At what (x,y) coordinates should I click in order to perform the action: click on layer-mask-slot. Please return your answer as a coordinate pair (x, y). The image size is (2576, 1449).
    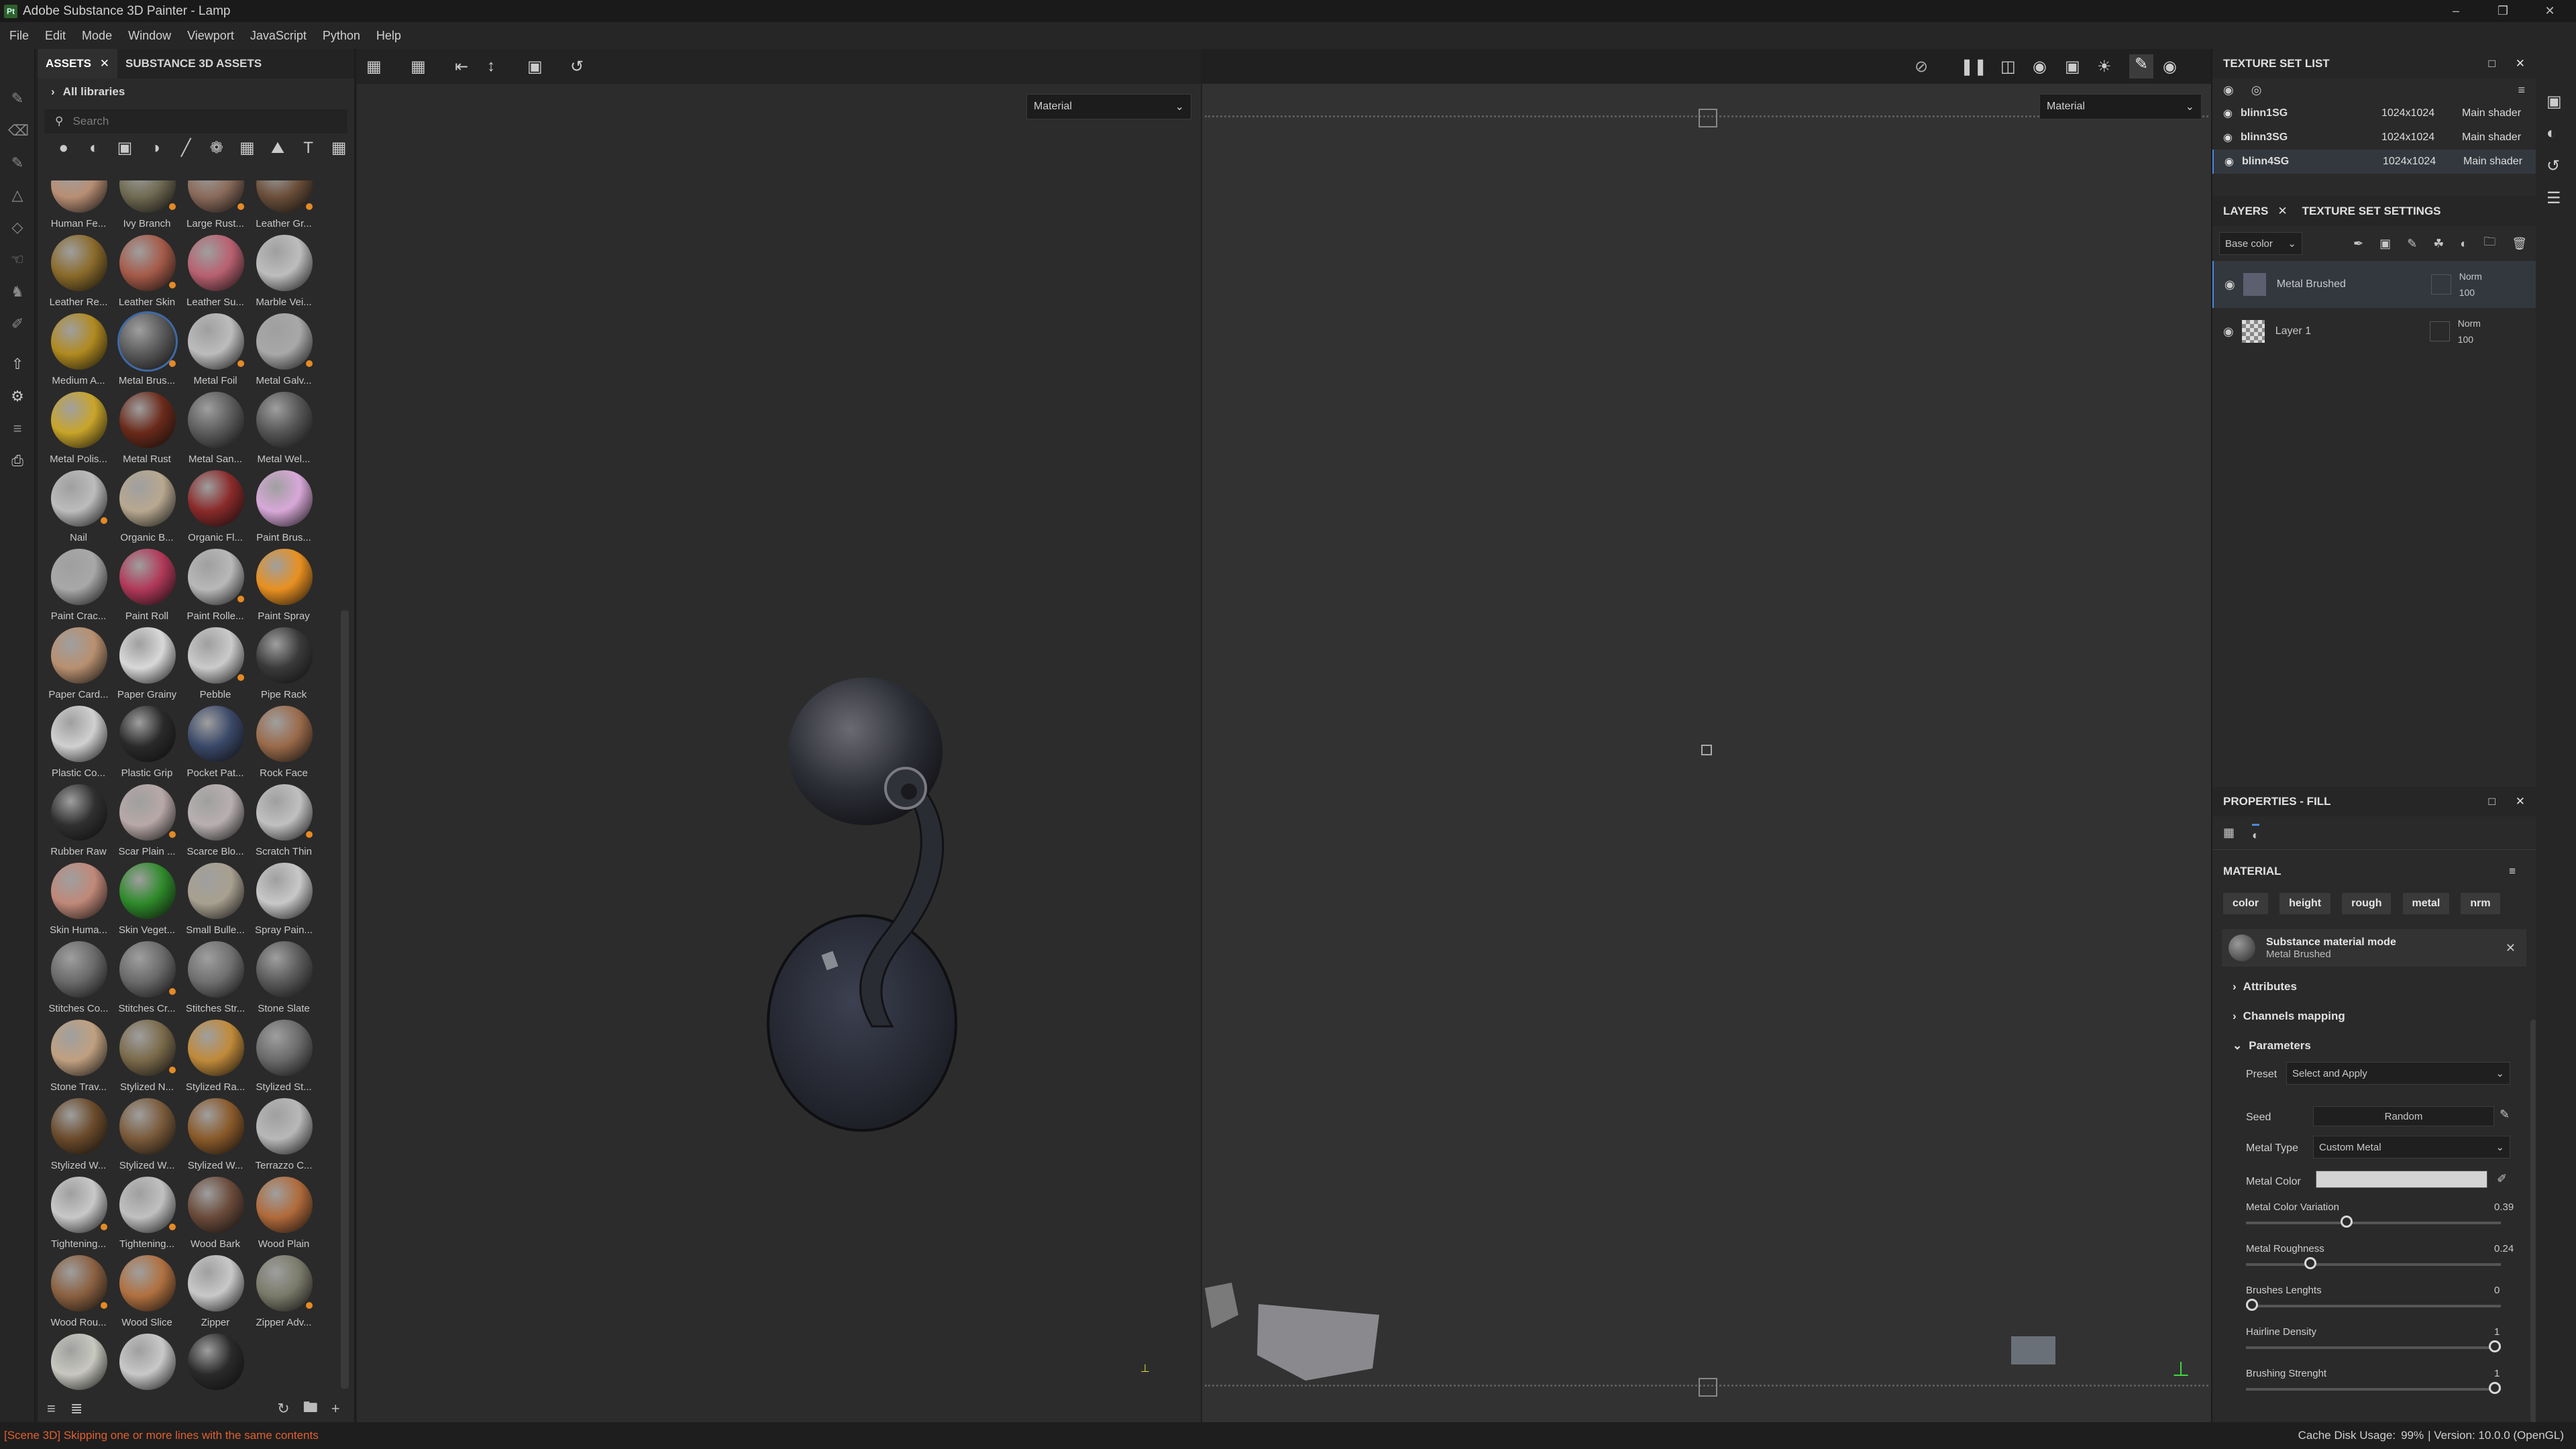
    Looking at the image, I should click on (2440, 284).